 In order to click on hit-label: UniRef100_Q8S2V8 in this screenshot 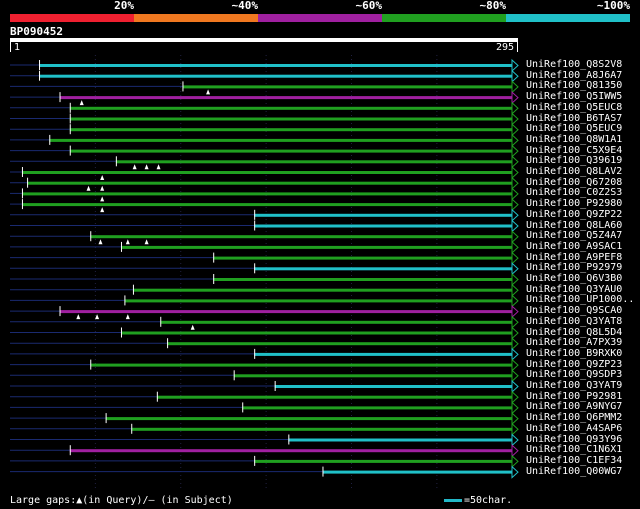, I will do `click(574, 65)`.